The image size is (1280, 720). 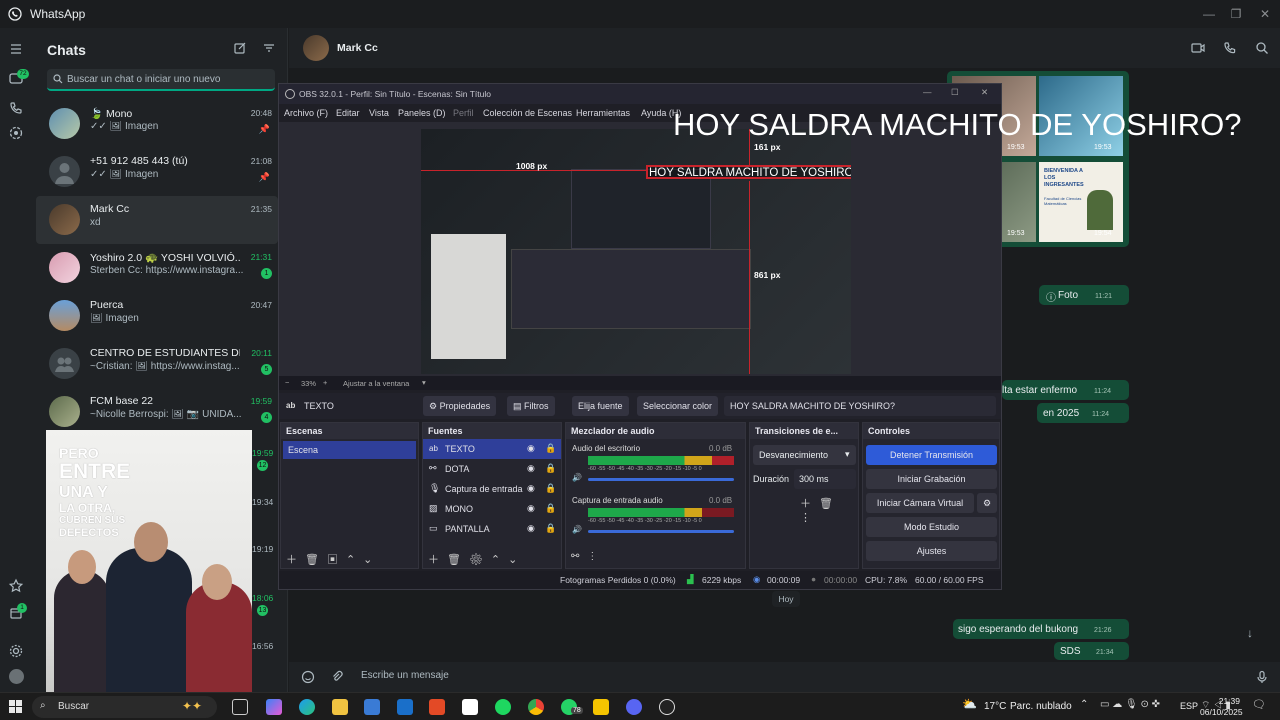 What do you see at coordinates (603, 113) in the screenshot?
I see `menu-item-herramientas: Herramientas` at bounding box center [603, 113].